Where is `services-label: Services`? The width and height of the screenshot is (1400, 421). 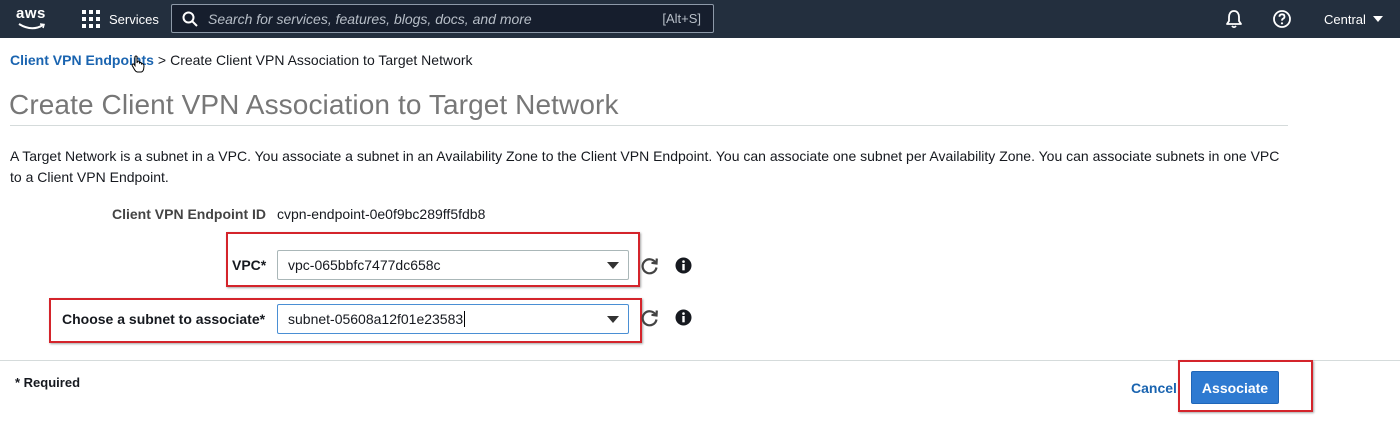
services-label: Services is located at coordinates (134, 19).